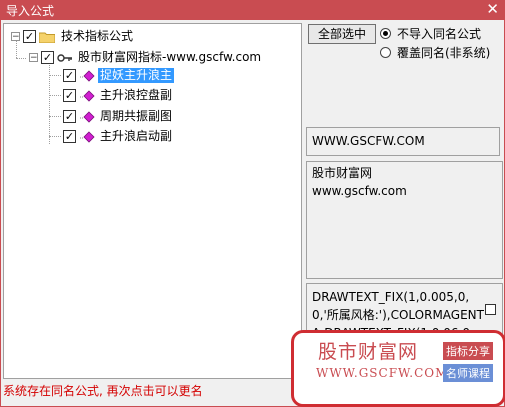 This screenshot has width=505, height=407. What do you see at coordinates (403, 141) in the screenshot?
I see `url-field: WWW.GSCFW.COM` at bounding box center [403, 141].